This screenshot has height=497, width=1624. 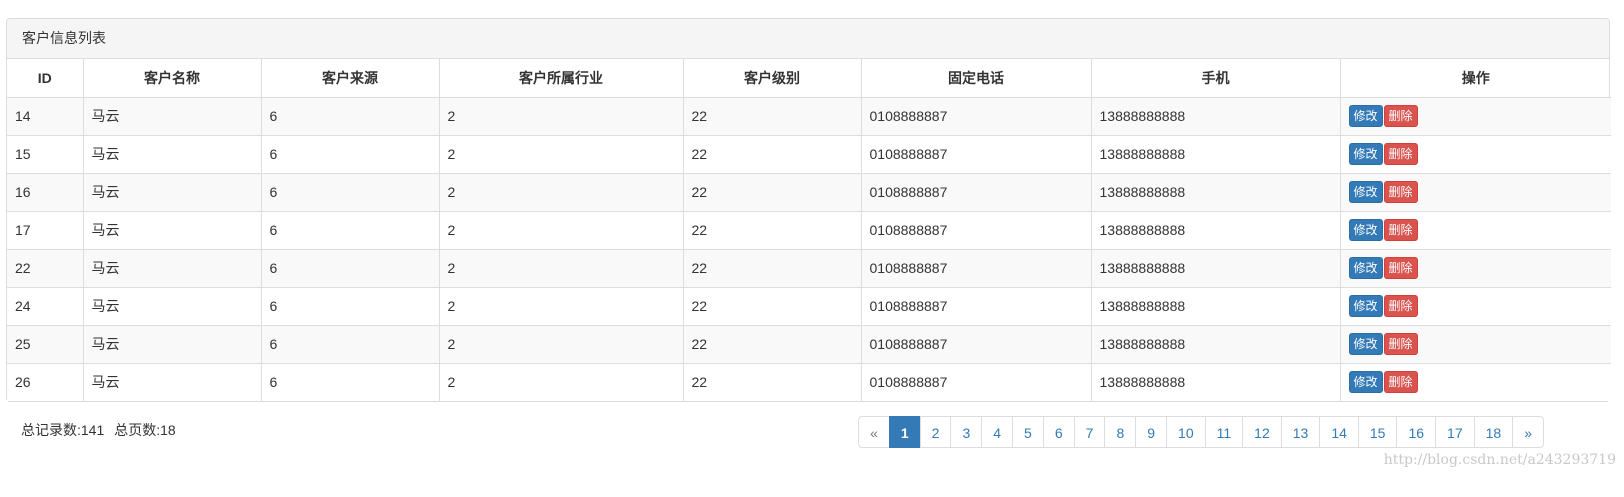 I want to click on page-3-button: 3, so click(x=966, y=432).